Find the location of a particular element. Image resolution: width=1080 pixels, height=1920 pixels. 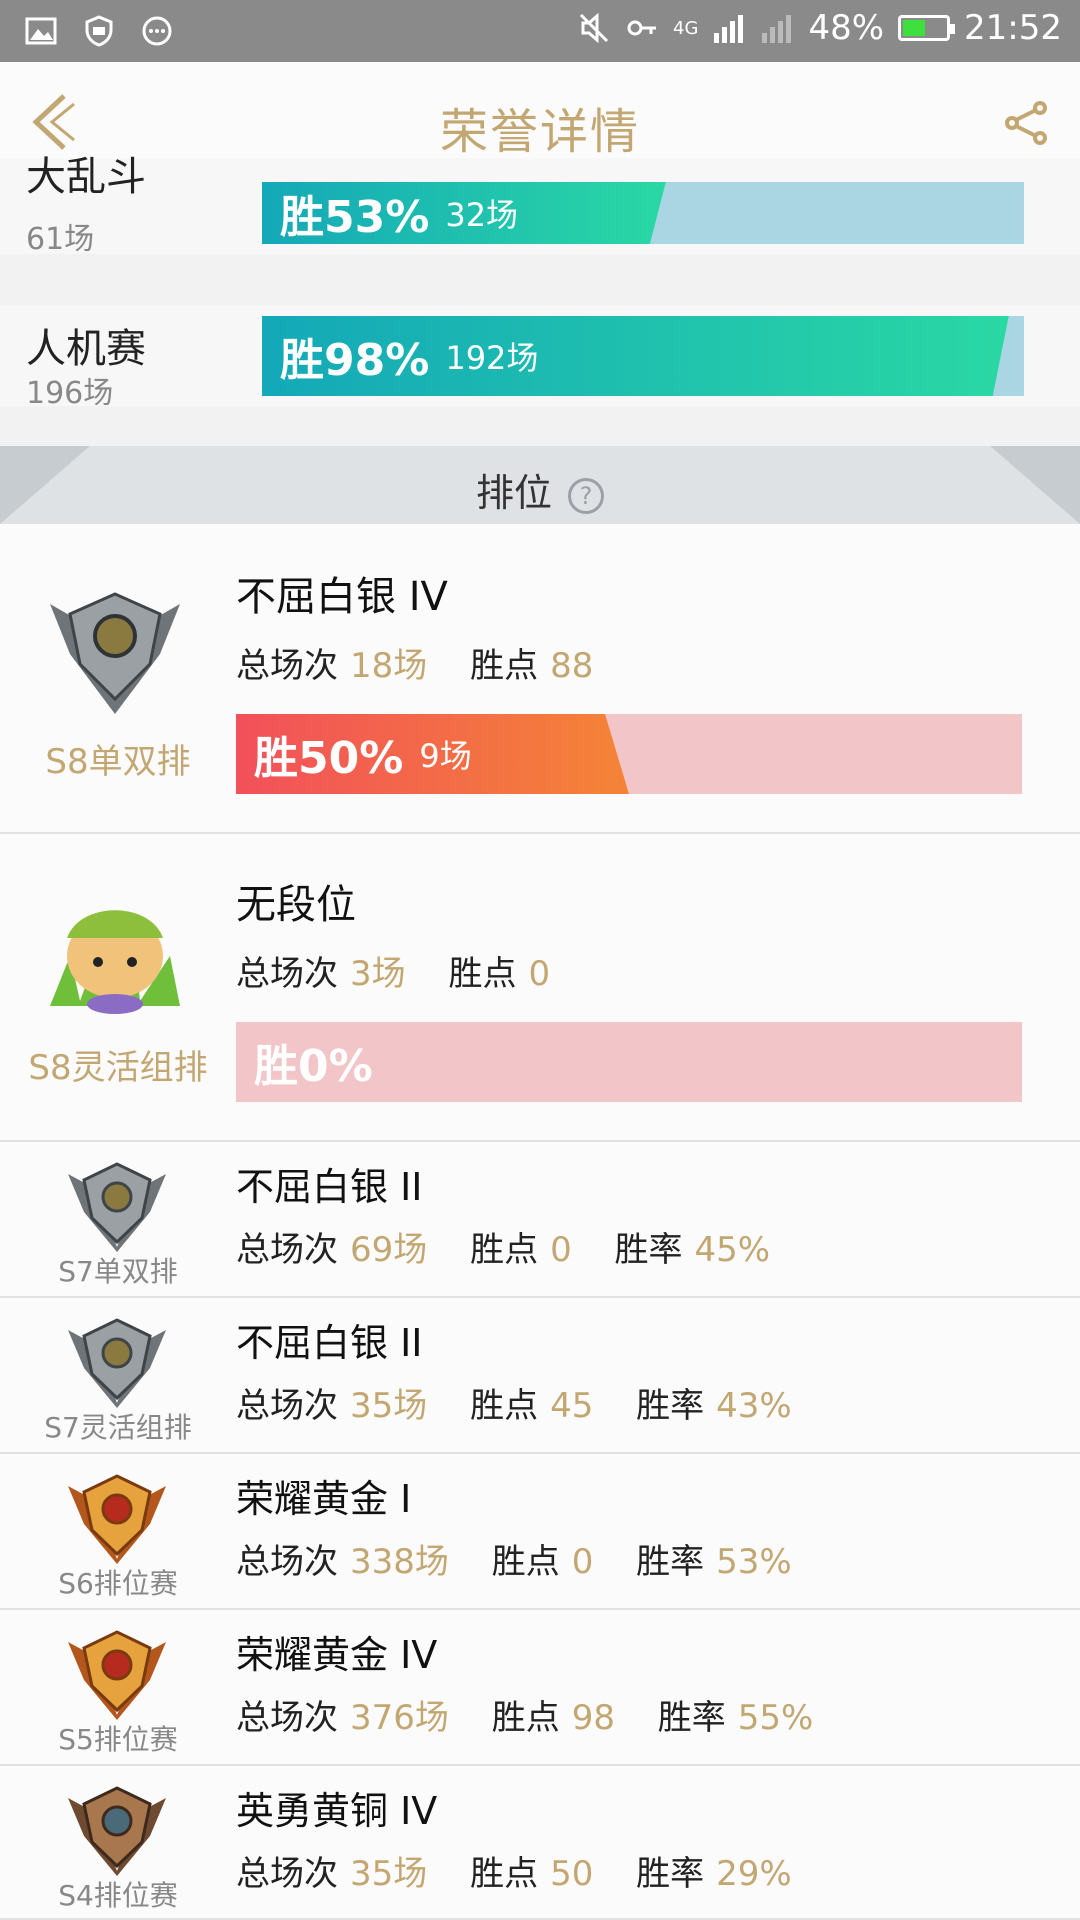

season-label: S8单双排 is located at coordinates (118, 762).